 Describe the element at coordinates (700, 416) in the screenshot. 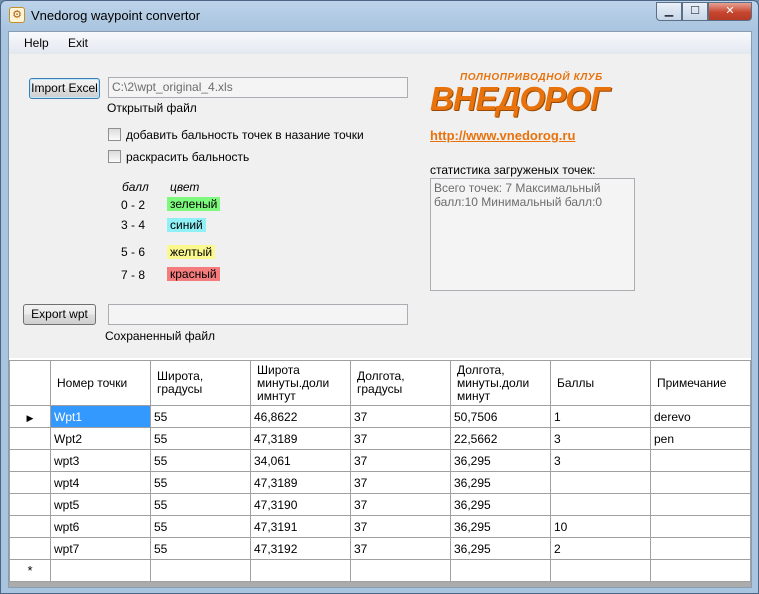

I see `table-cell: derevo` at that location.